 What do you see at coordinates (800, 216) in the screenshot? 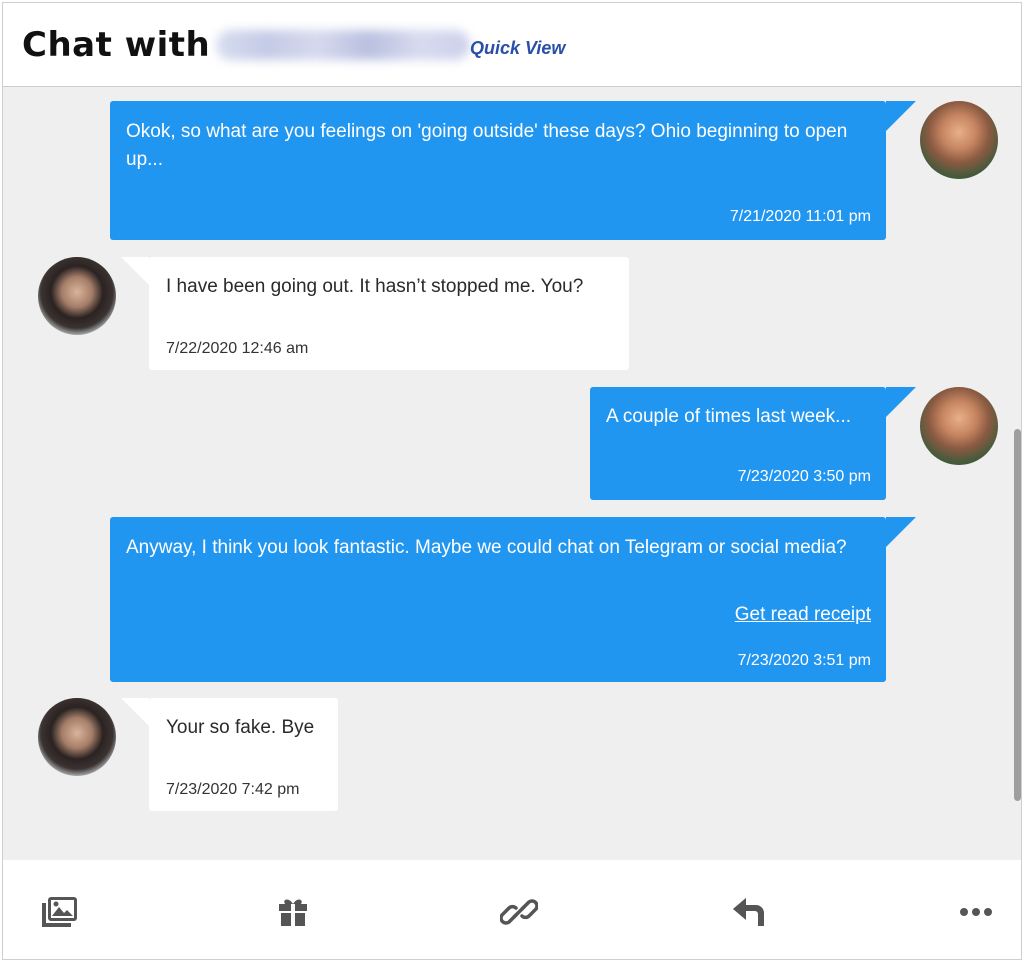
I see `message-timestamp: 7/21/2020 11:01 pm` at bounding box center [800, 216].